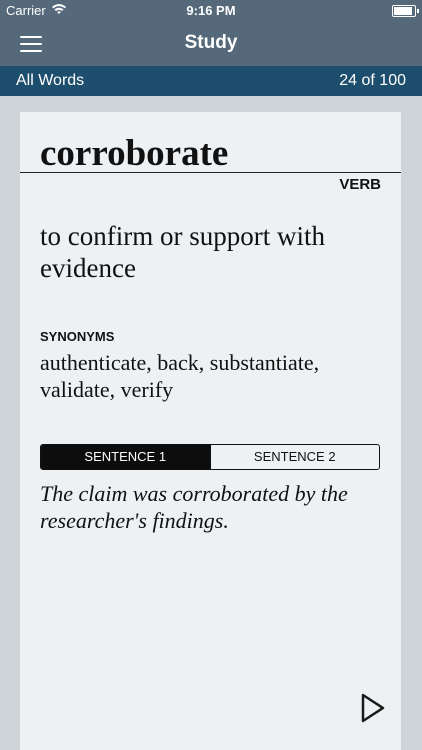 The height and width of the screenshot is (750, 422). What do you see at coordinates (211, 81) in the screenshot?
I see `deck-bar: All Words 24 of 100` at bounding box center [211, 81].